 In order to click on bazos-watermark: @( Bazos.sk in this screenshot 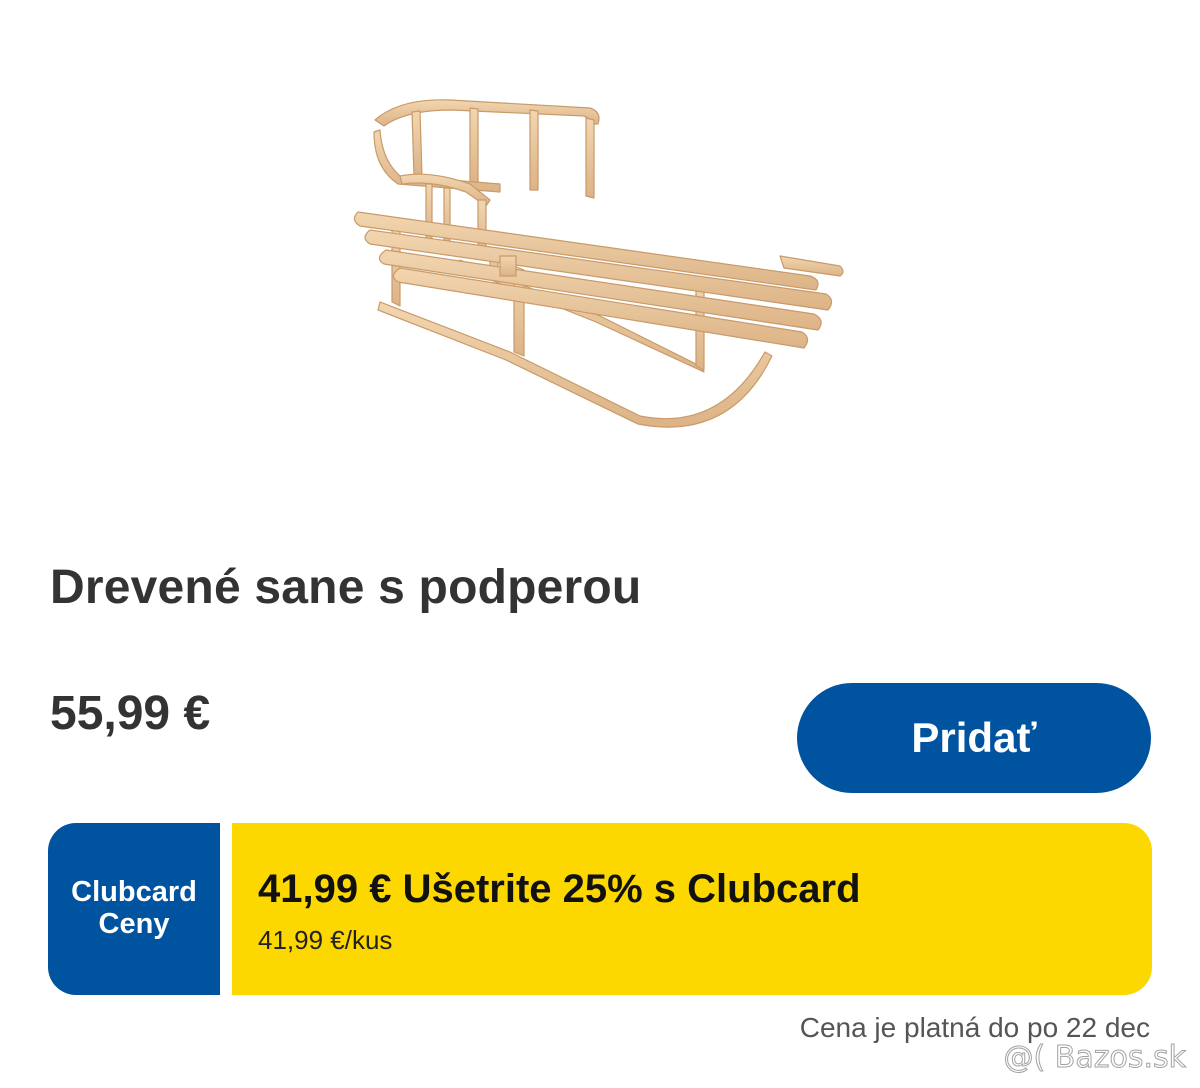, I will do `click(1094, 1058)`.